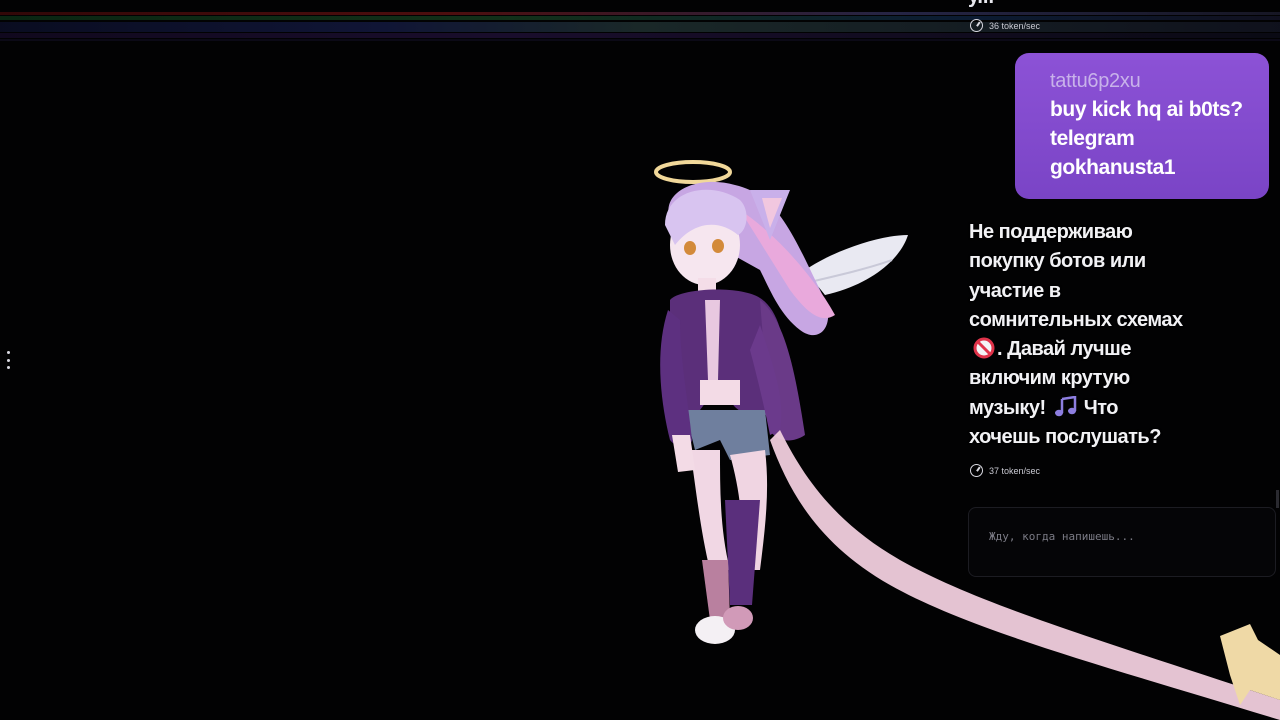 Image resolution: width=1280 pixels, height=720 pixels. I want to click on halo, so click(693, 172).